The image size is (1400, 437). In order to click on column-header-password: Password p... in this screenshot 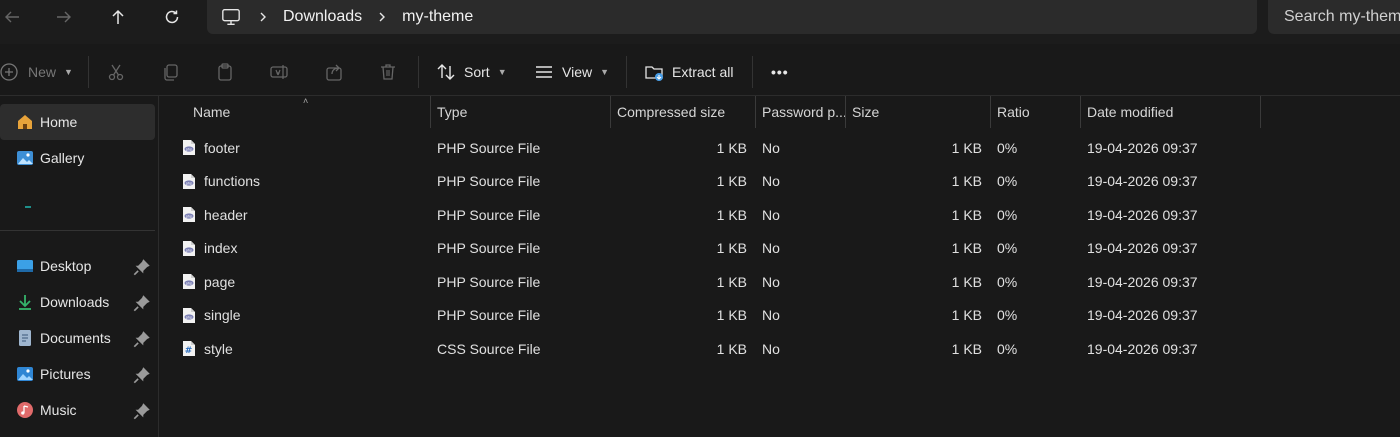, I will do `click(800, 112)`.